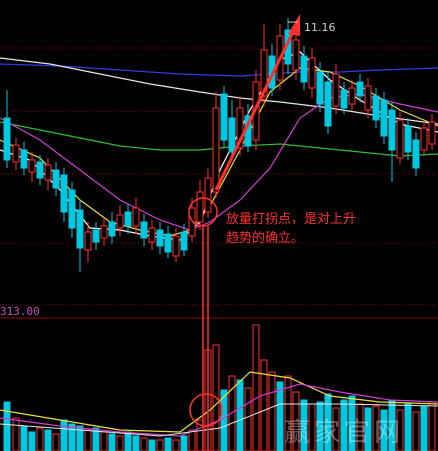 This screenshot has width=438, height=451. What do you see at coordinates (20, 311) in the screenshot?
I see `volume-max-label: 313.00` at bounding box center [20, 311].